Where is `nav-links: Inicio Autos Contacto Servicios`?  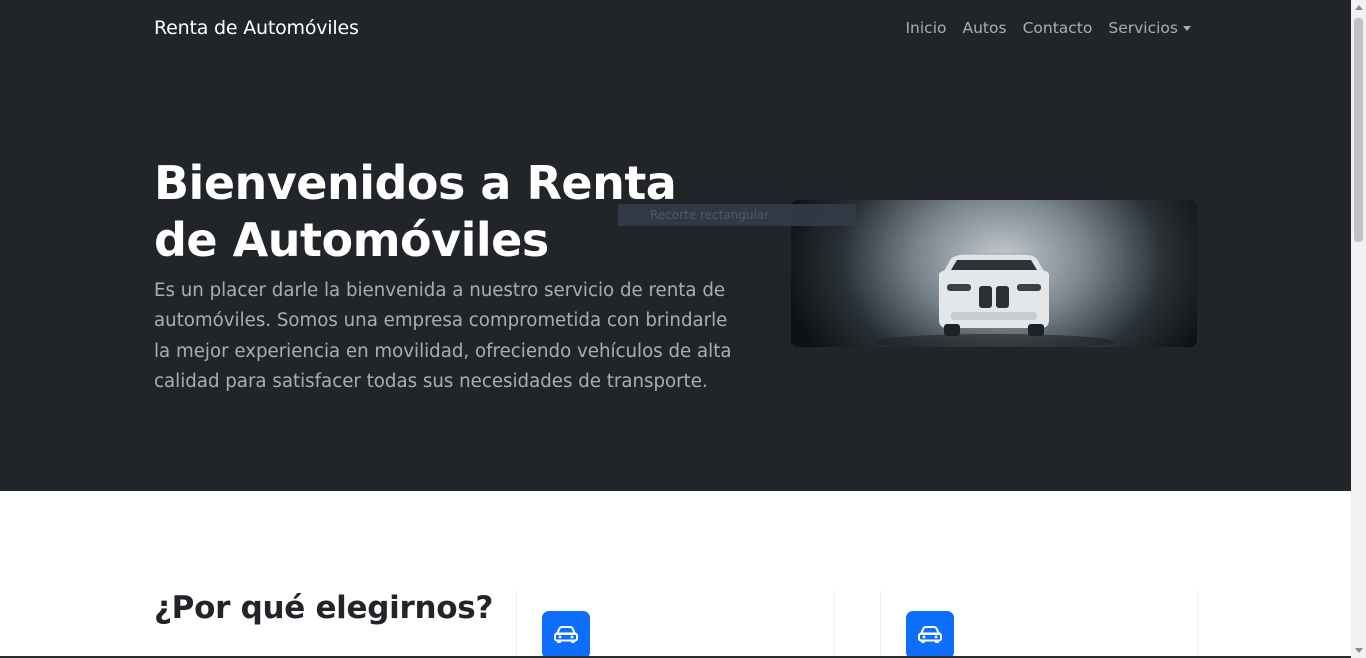 nav-links: Inicio Autos Contacto Servicios is located at coordinates (1044, 28).